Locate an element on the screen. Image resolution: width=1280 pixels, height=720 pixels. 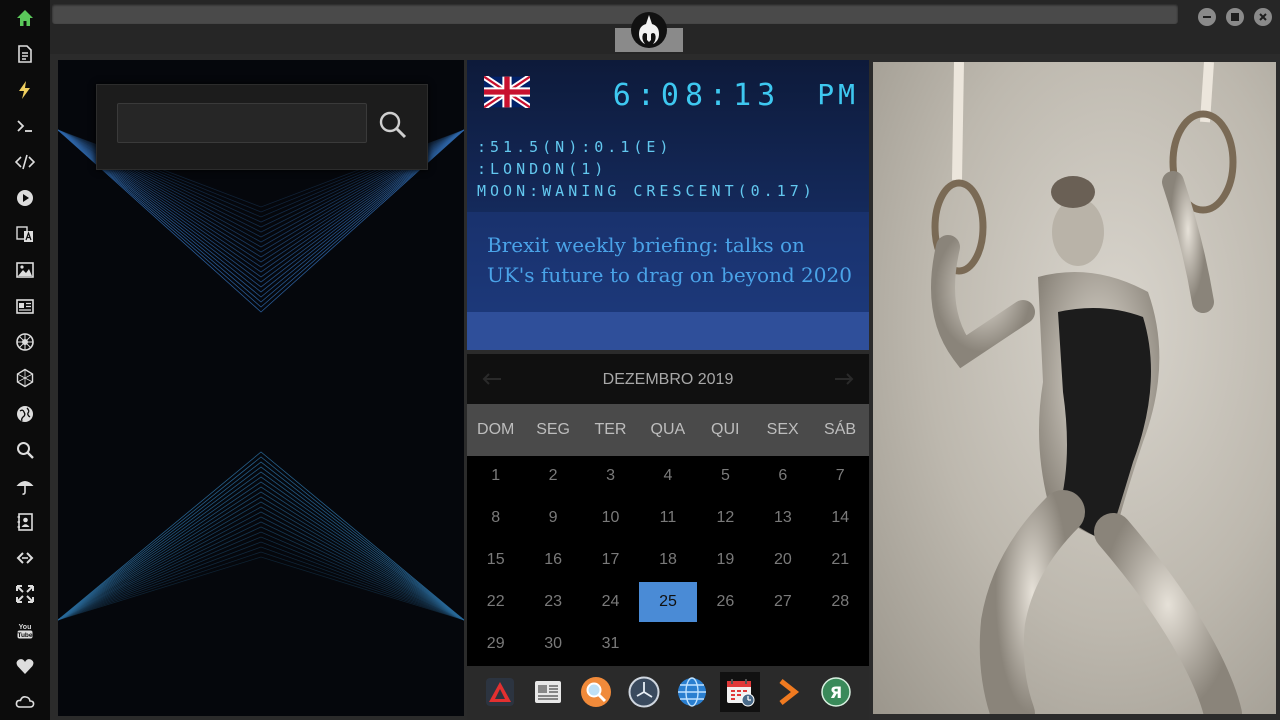
minimize-button is located at coordinates (1207, 17).